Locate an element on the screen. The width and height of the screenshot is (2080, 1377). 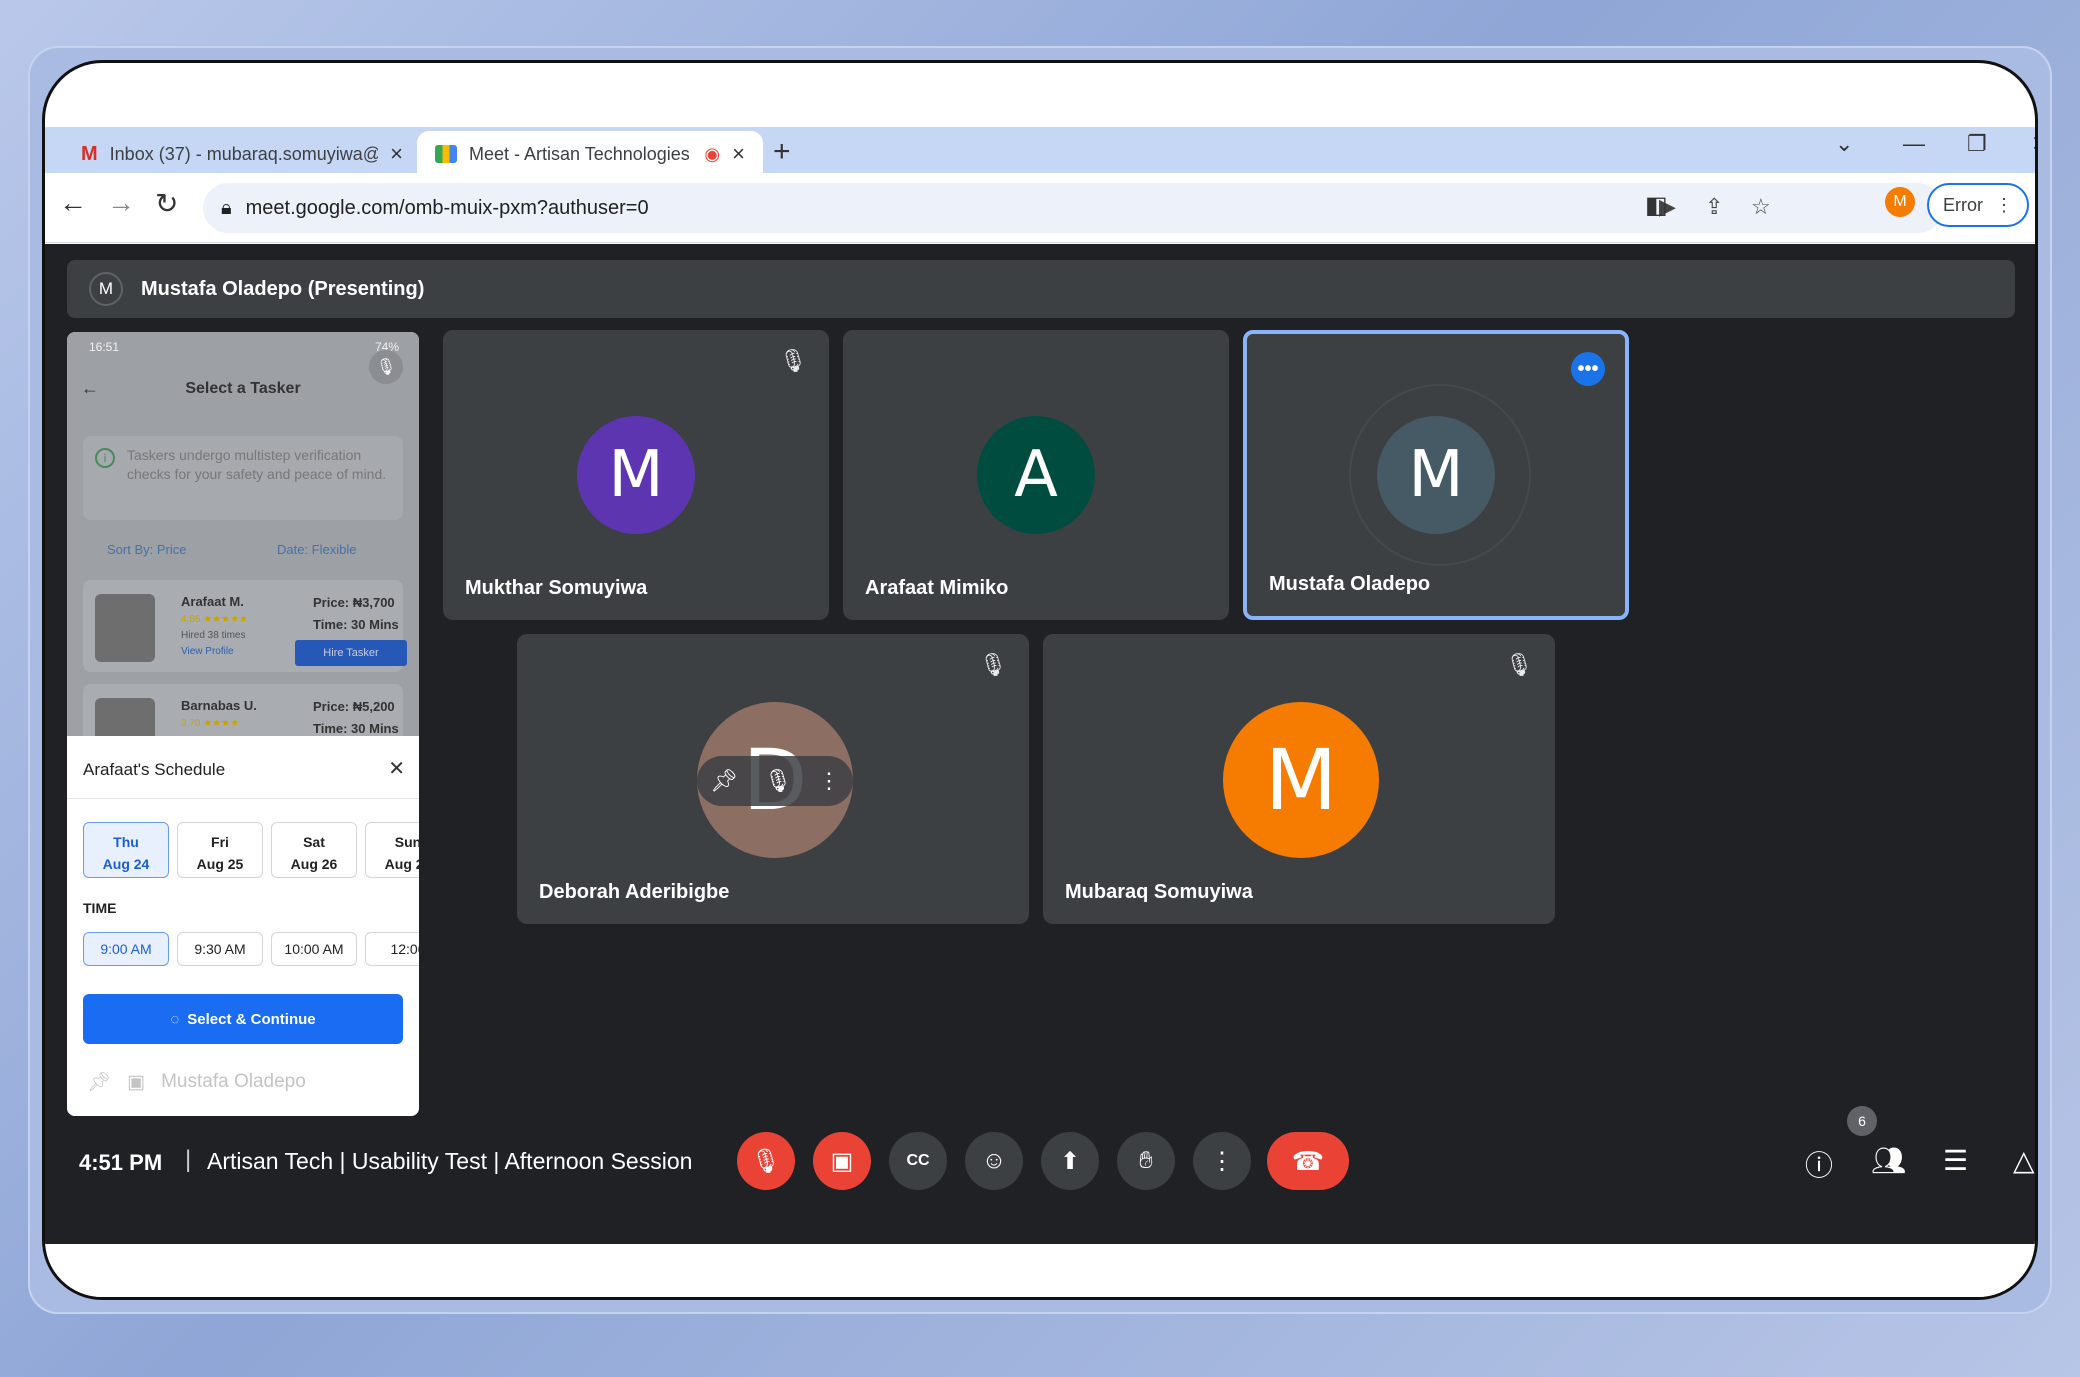
restore-icon: ❐ is located at coordinates (1977, 144).